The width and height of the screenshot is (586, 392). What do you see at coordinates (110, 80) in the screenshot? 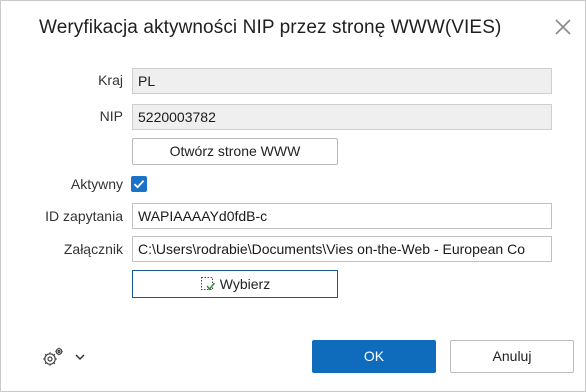
I see `country-label: Kraj` at bounding box center [110, 80].